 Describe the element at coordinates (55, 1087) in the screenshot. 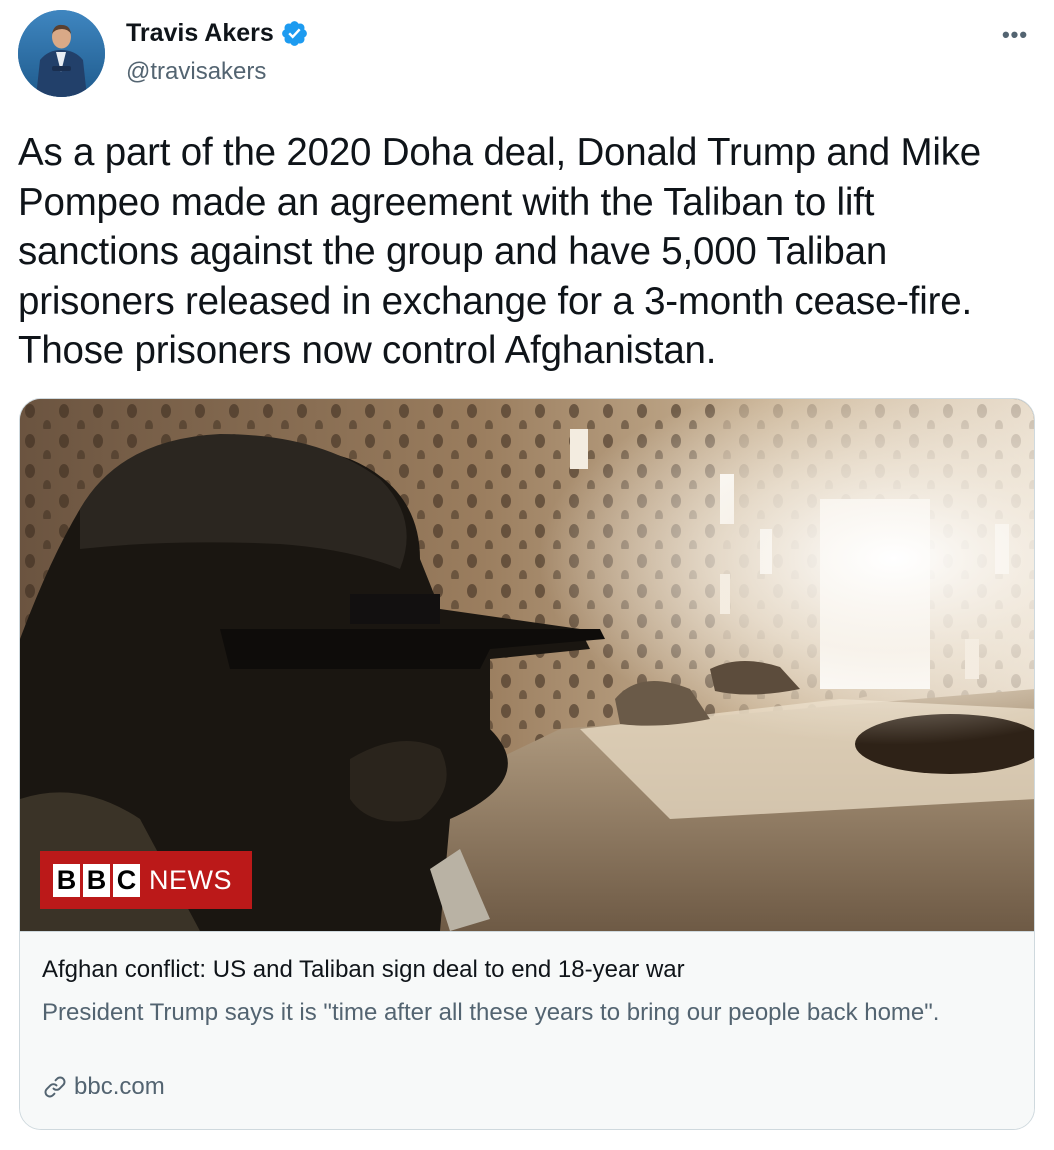

I see `link-icon` at that location.